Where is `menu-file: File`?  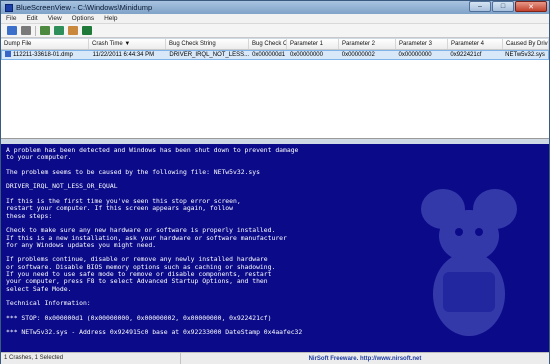 menu-file: File is located at coordinates (11, 18).